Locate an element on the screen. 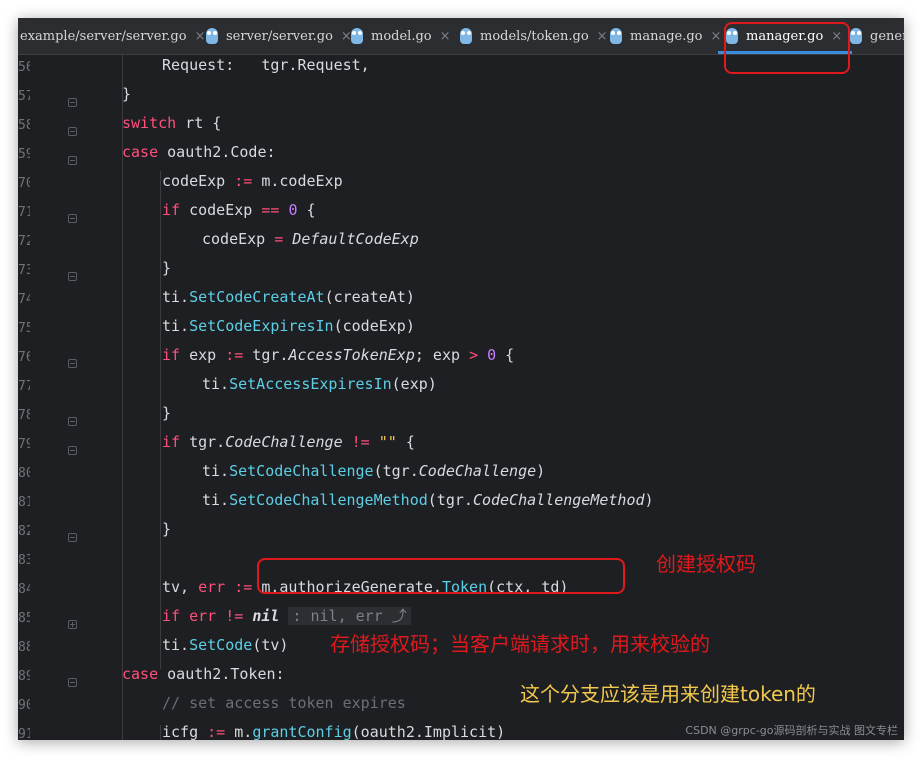 The width and height of the screenshot is (922, 760). tab-models-token-go: models/token.go × is located at coordinates (534, 36).